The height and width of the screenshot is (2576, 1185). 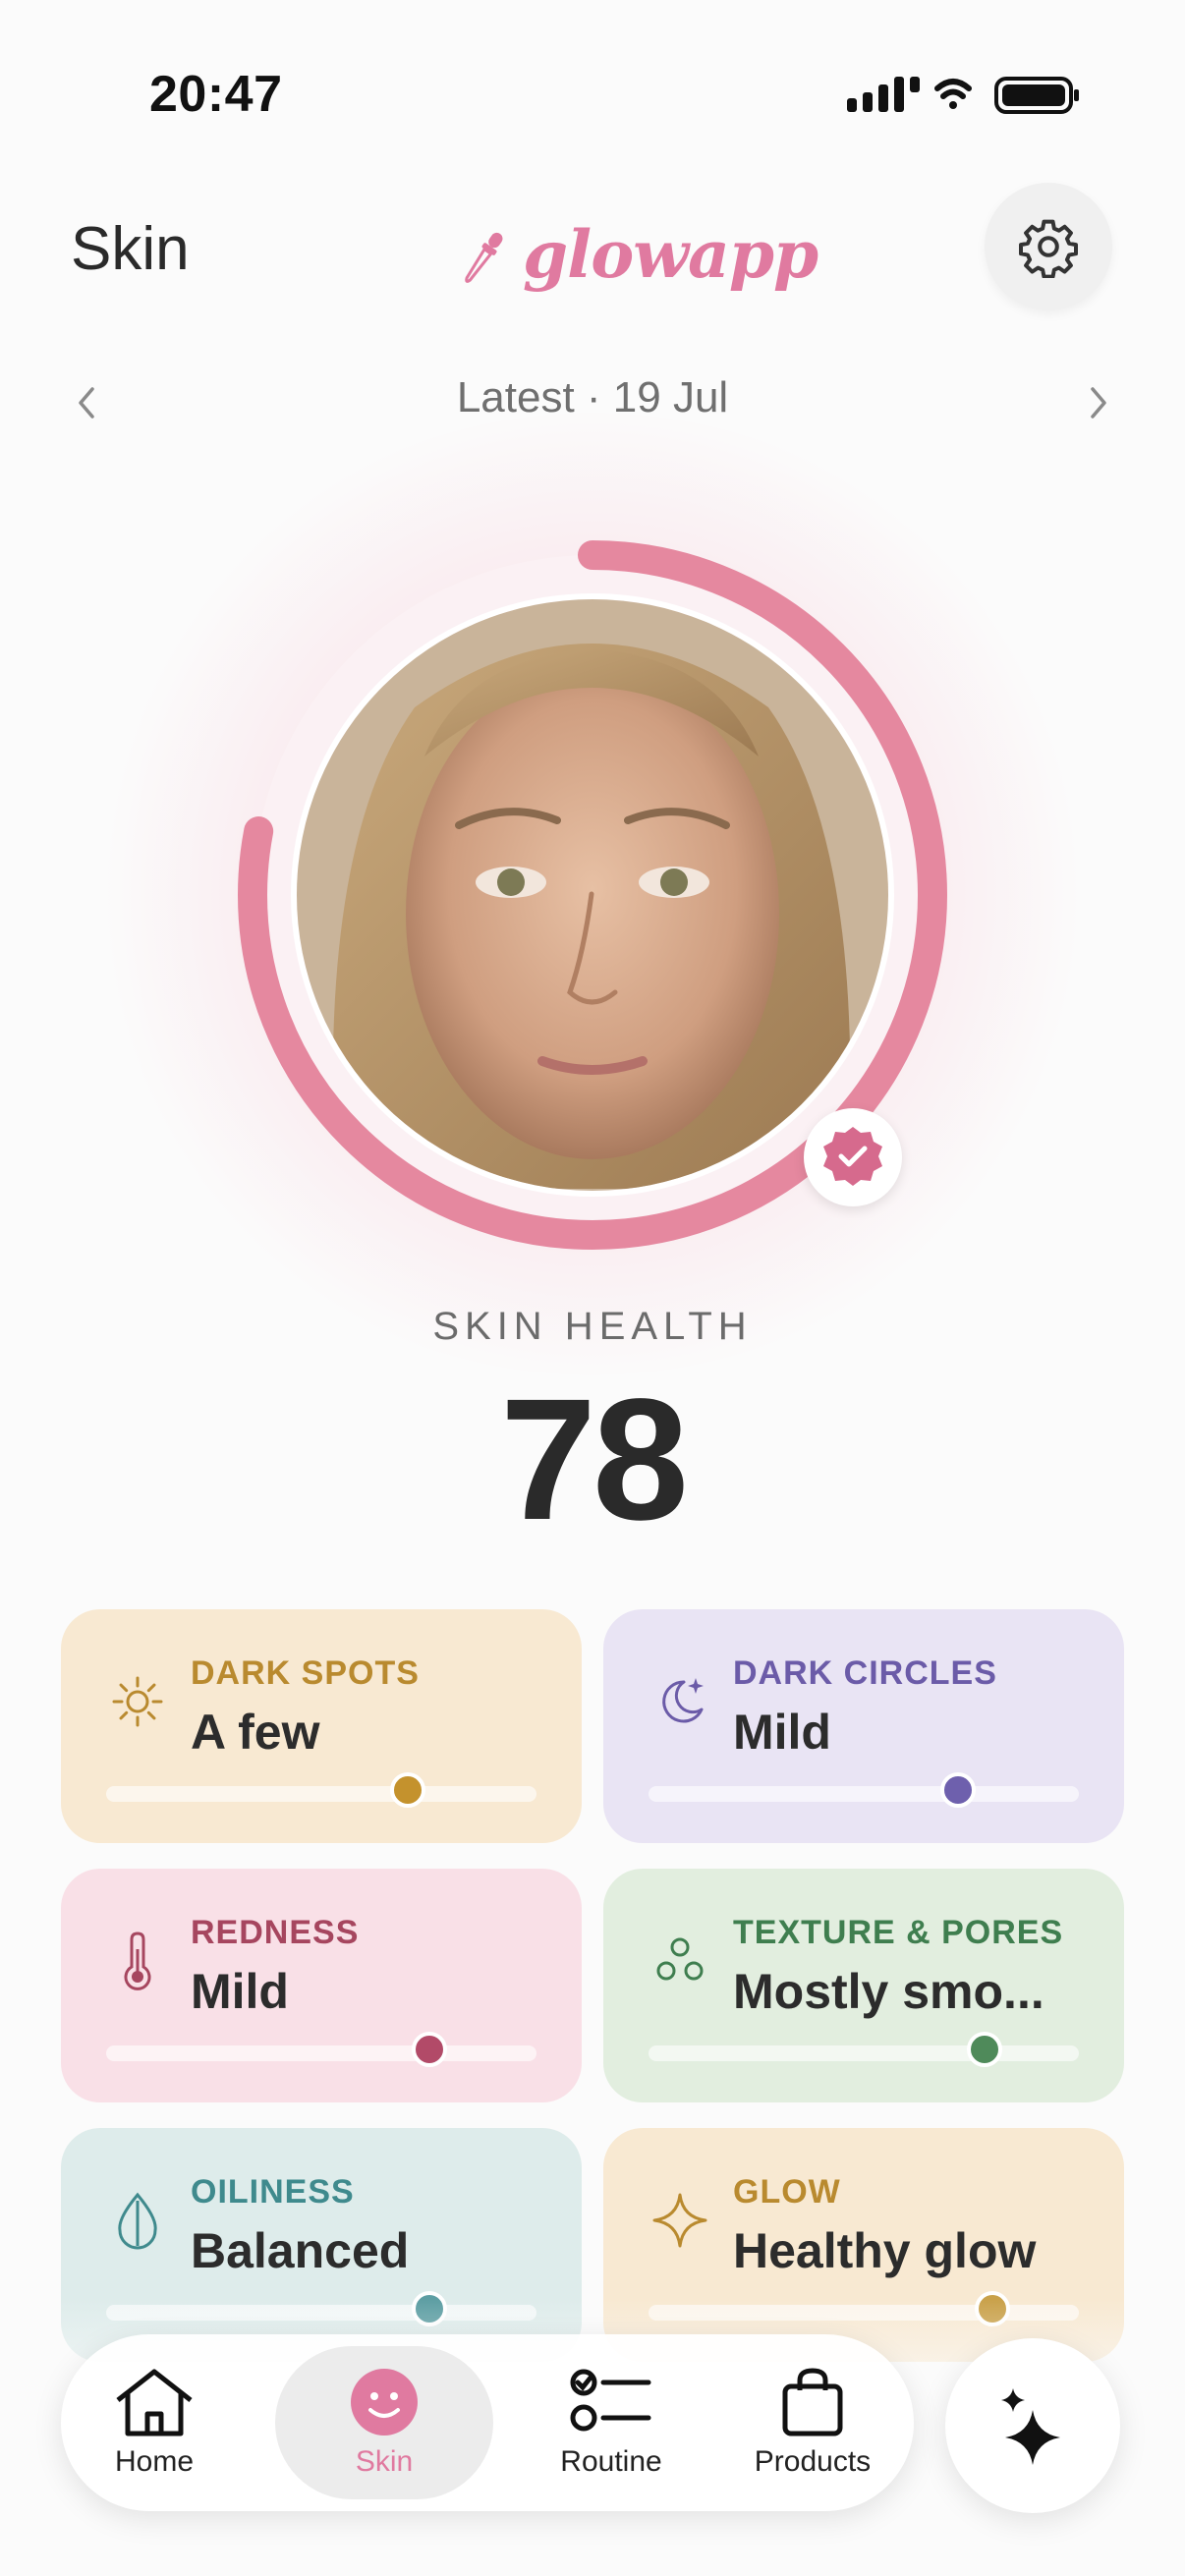 What do you see at coordinates (683, 1700) in the screenshot?
I see `moon-stars-icon` at bounding box center [683, 1700].